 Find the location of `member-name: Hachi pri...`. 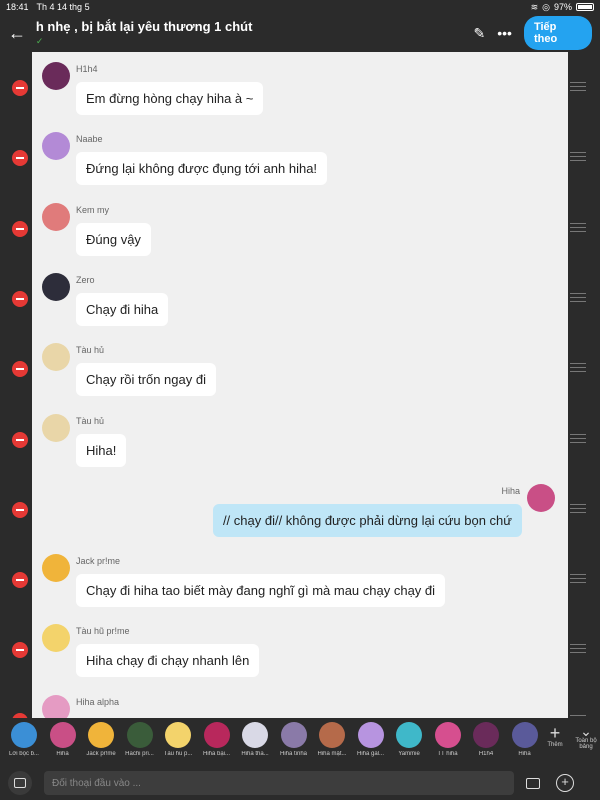

member-name: Hachi pri... is located at coordinates (139, 754).